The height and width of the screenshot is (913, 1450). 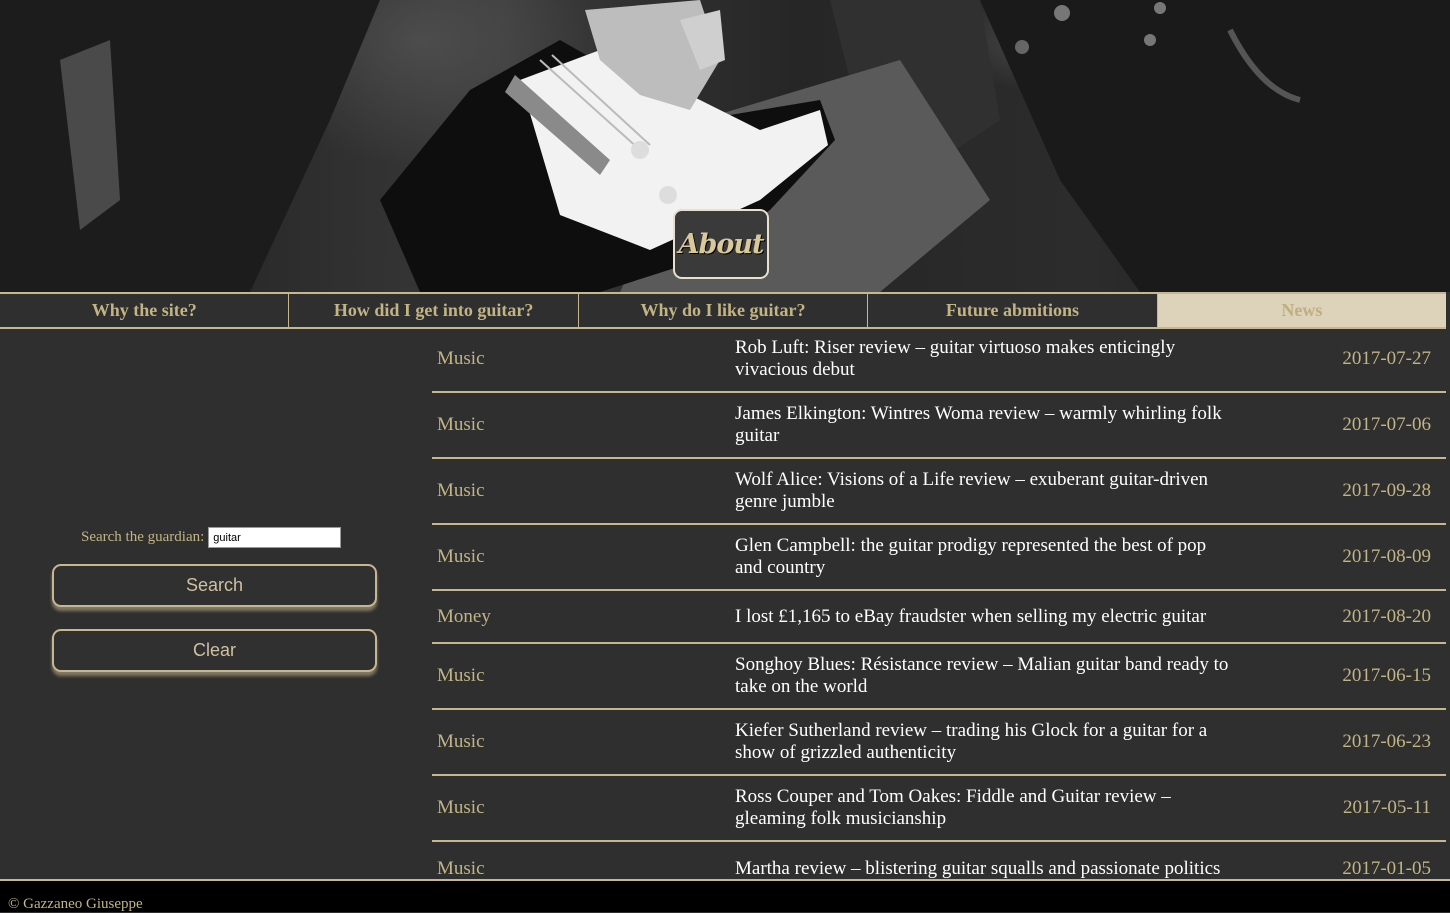 I want to click on news-date: 2017-06-15, so click(x=1386, y=675).